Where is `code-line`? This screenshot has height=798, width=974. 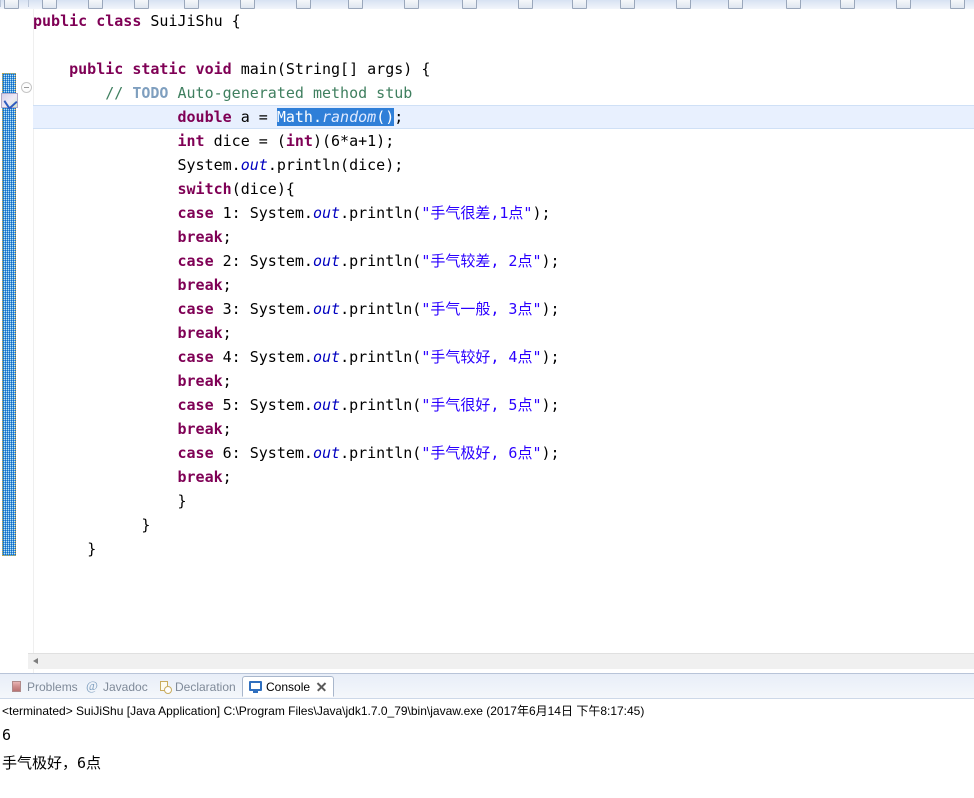
code-line is located at coordinates (503, 45).